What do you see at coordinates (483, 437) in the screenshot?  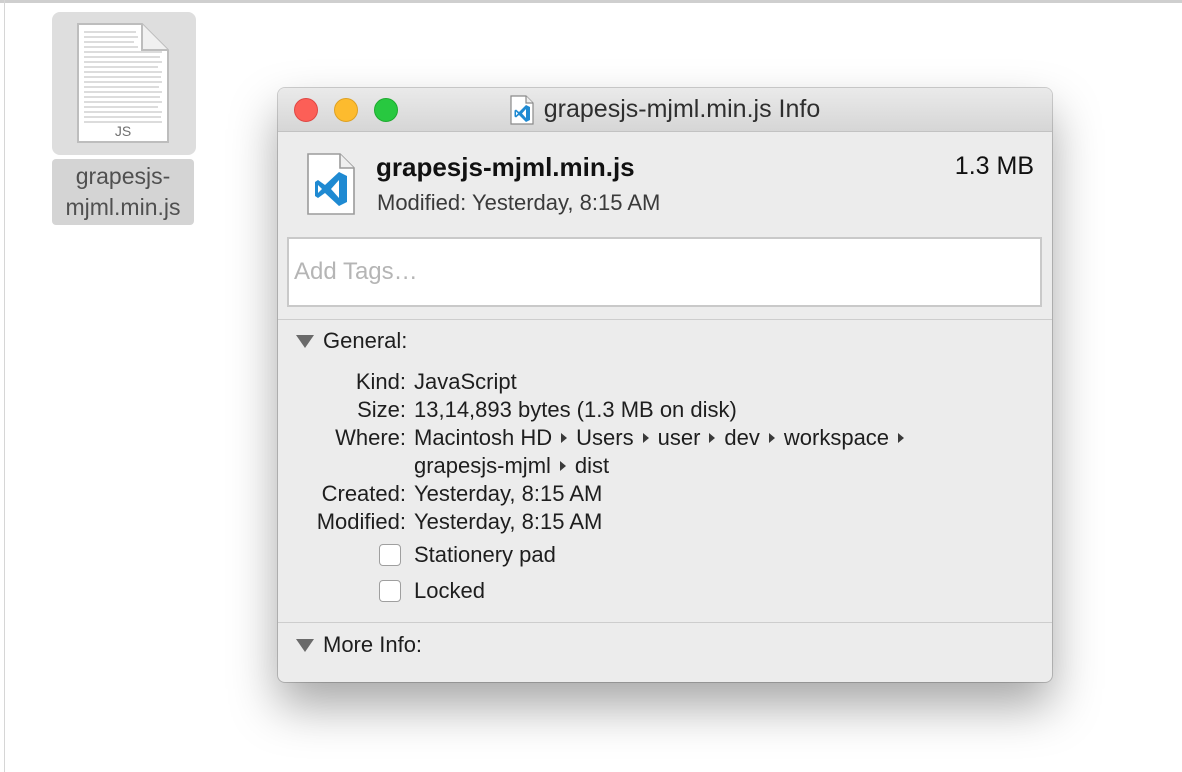 I see `path-segment: Macintosh HD` at bounding box center [483, 437].